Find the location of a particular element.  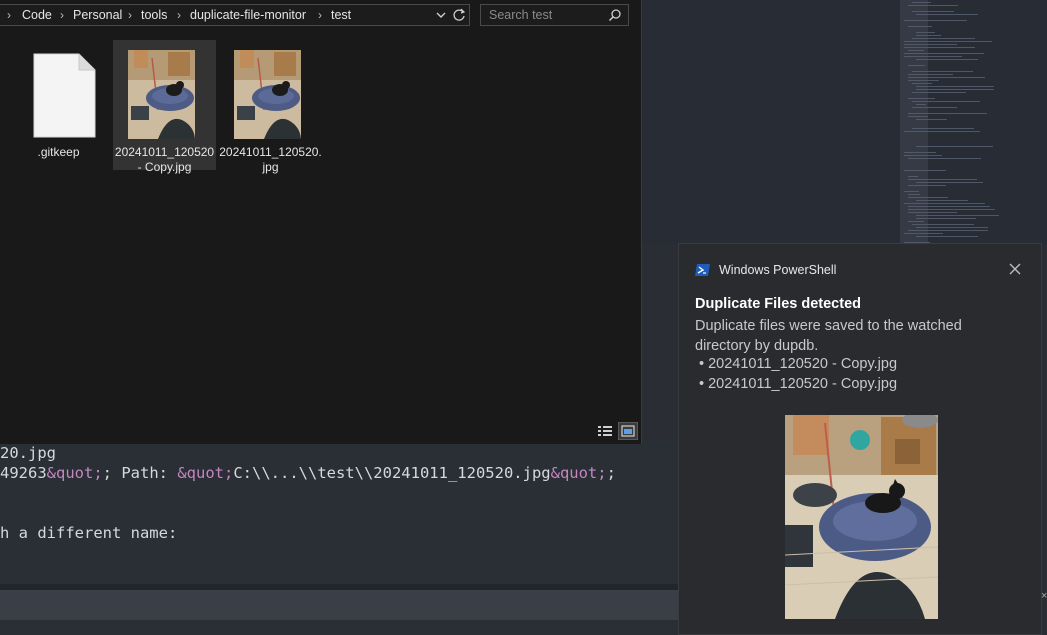

terminal-text: ; Path: is located at coordinates (140, 473).